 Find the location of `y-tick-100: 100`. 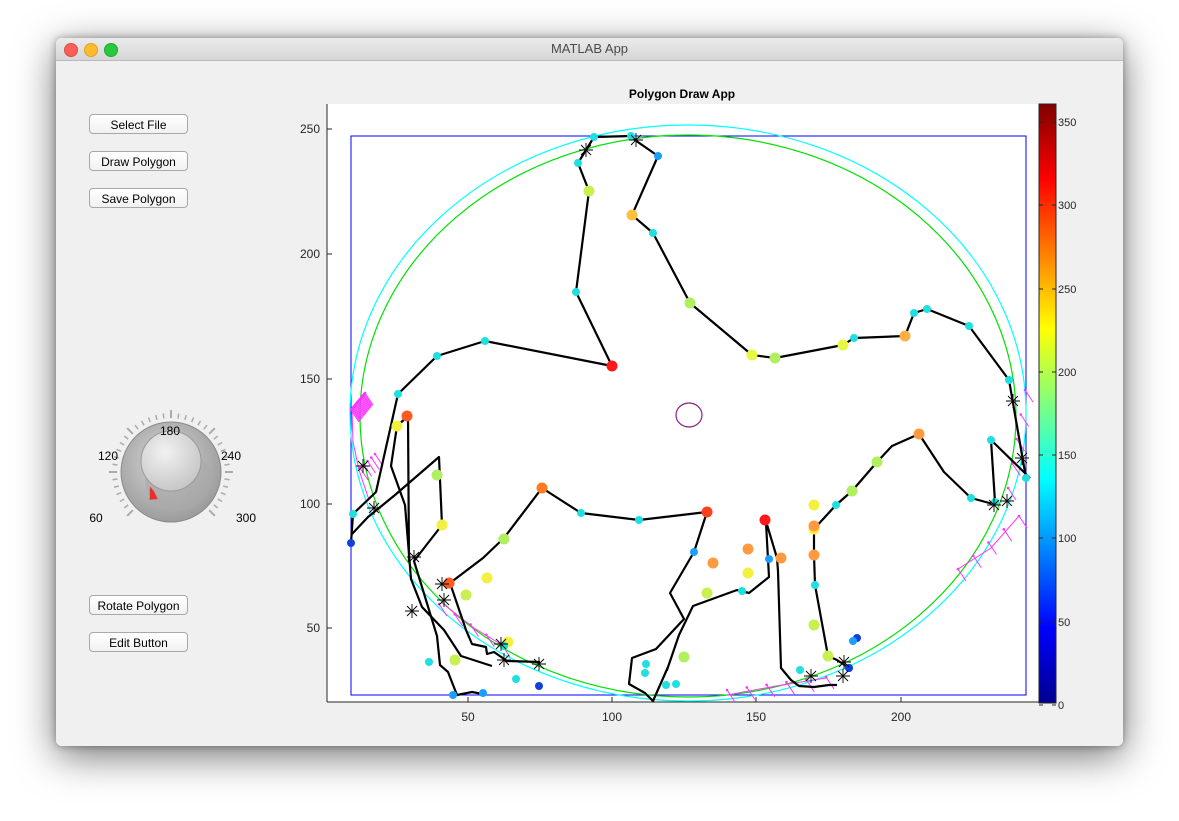

y-tick-100: 100 is located at coordinates (310, 504).